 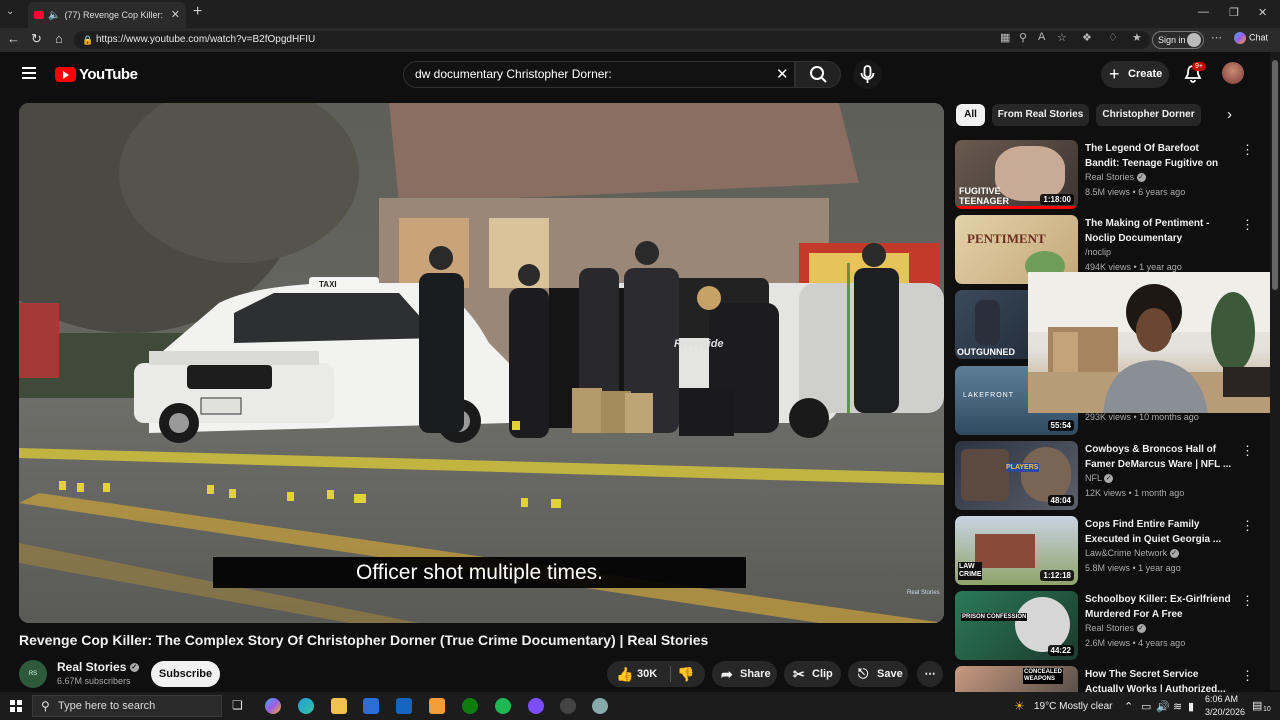 I want to click on minimize-icon: —, so click(x=1203, y=12).